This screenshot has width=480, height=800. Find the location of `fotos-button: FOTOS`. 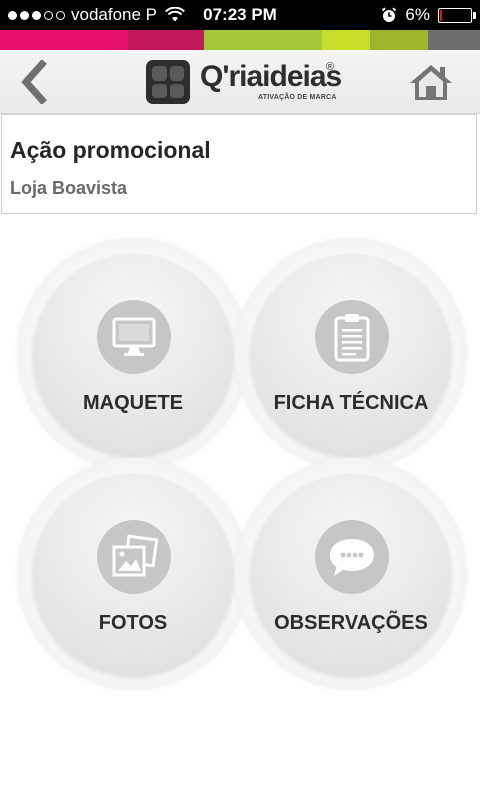

fotos-button: FOTOS is located at coordinates (133, 574).